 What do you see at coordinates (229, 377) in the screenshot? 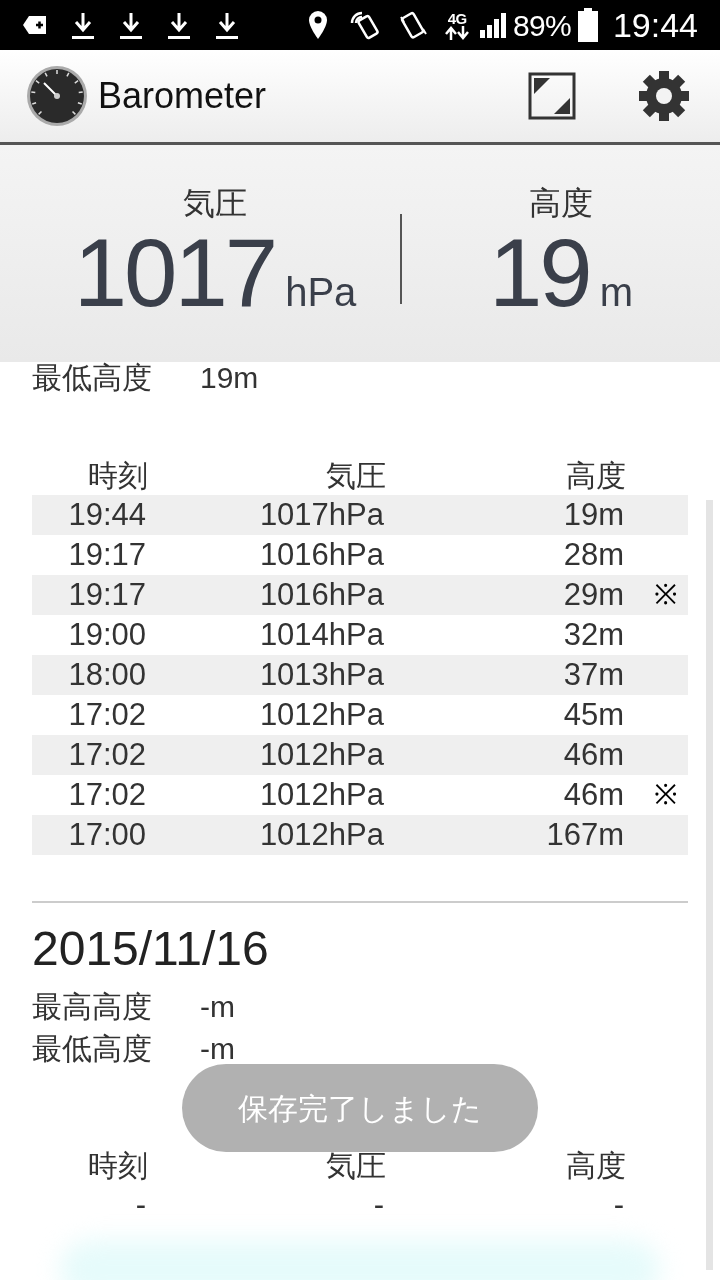
I see `stat-value: 19m` at bounding box center [229, 377].